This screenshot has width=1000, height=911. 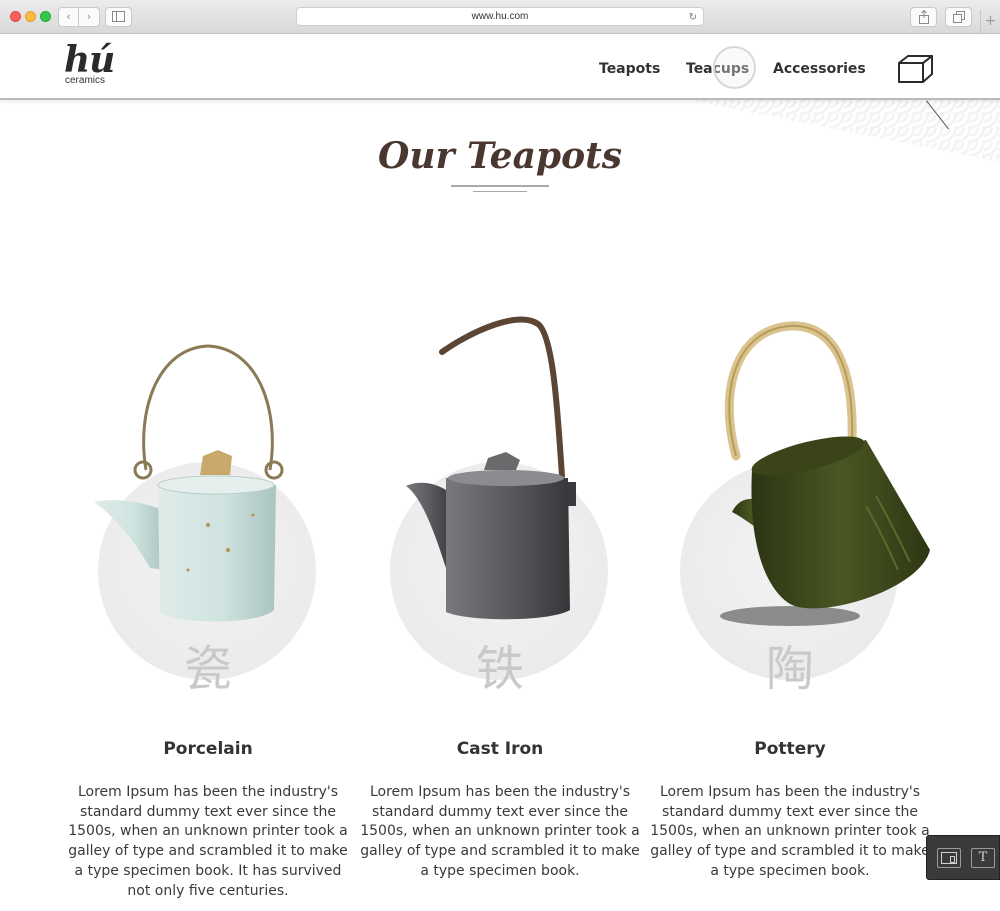 I want to click on pottery-teapot-image, so click(x=825, y=473).